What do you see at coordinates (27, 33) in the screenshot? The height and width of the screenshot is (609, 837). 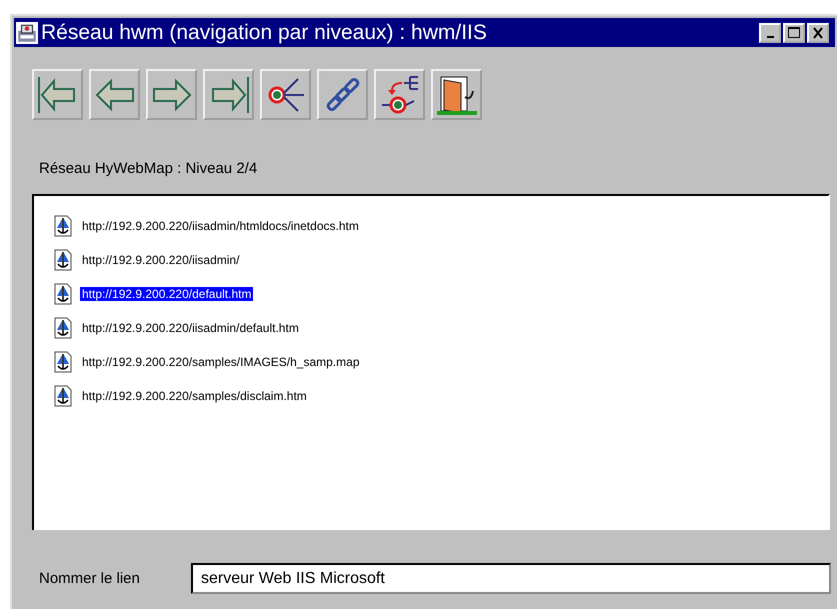 I see `app-icon` at bounding box center [27, 33].